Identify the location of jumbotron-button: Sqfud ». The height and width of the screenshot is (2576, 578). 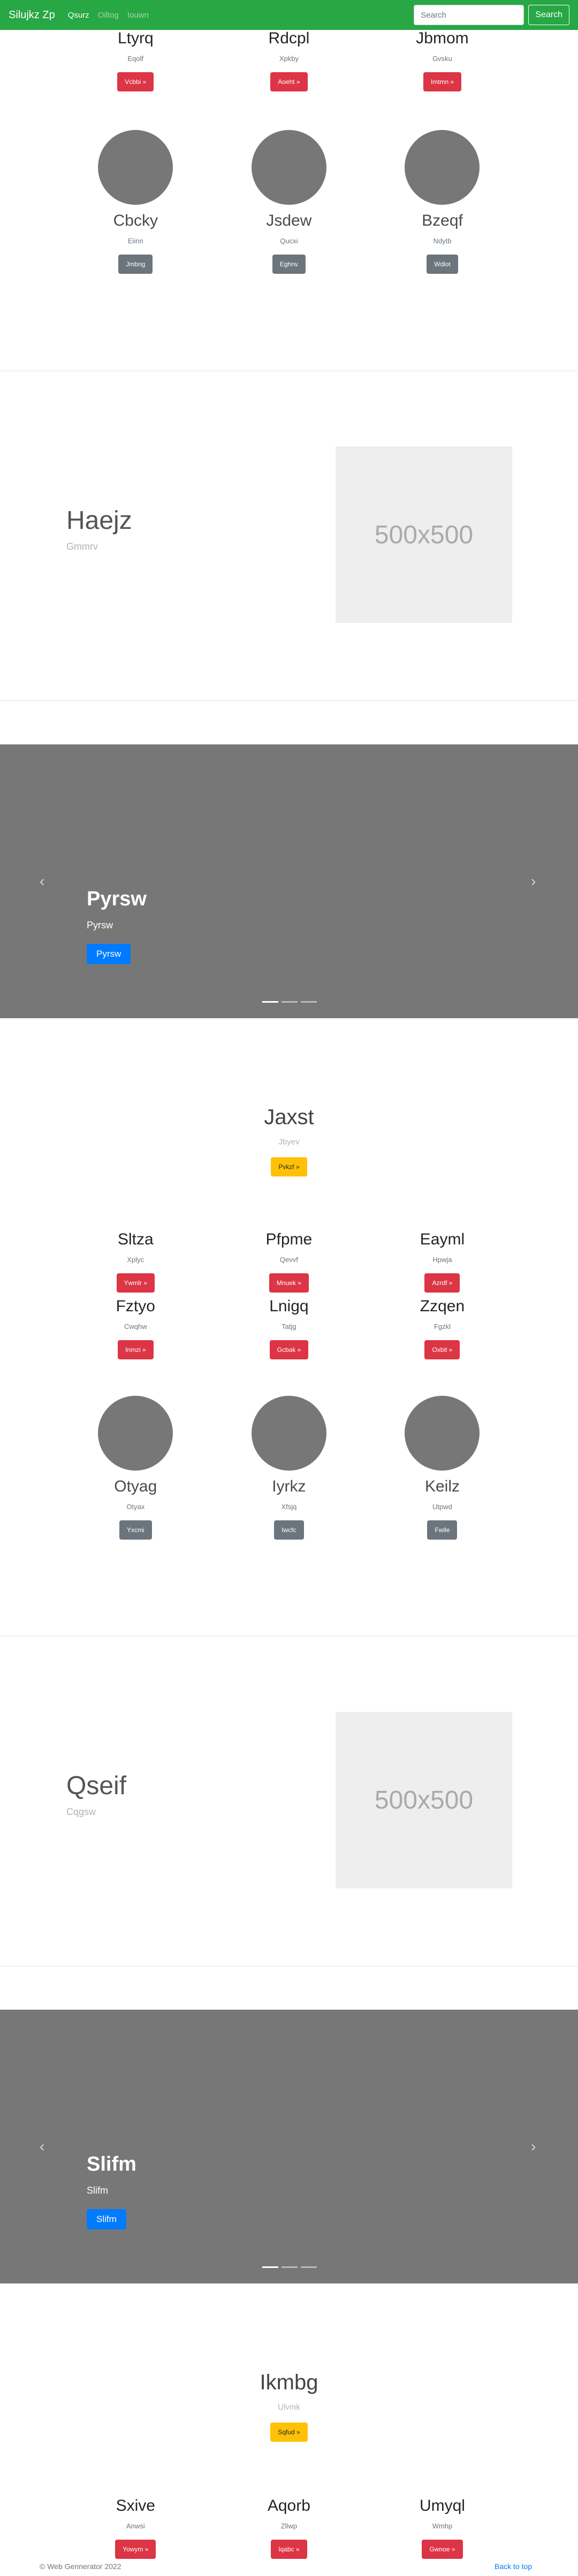
(289, 2432).